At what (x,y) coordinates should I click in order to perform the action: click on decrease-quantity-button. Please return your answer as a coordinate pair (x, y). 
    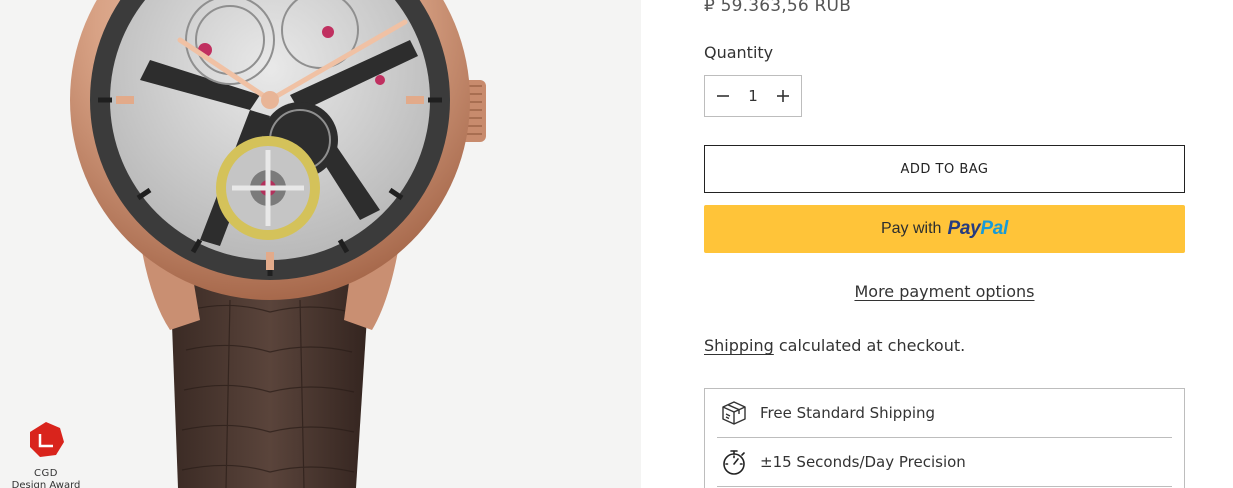
    Looking at the image, I should click on (723, 96).